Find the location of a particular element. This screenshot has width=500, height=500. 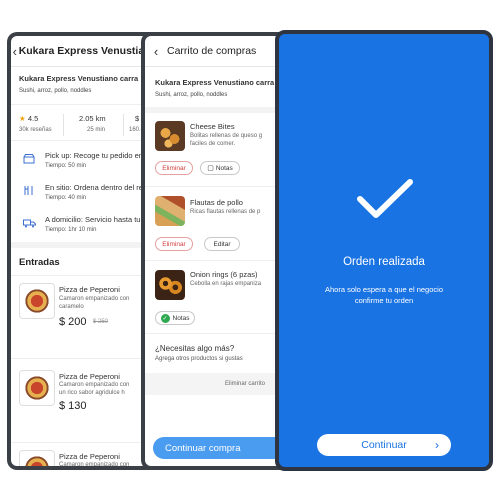

menu-item-price: $ 130 is located at coordinates (73, 406).